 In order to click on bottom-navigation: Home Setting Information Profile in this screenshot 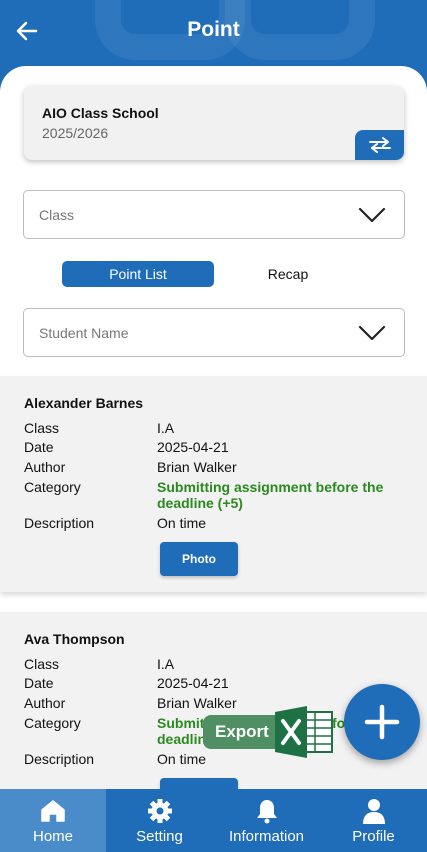, I will do `click(213, 820)`.